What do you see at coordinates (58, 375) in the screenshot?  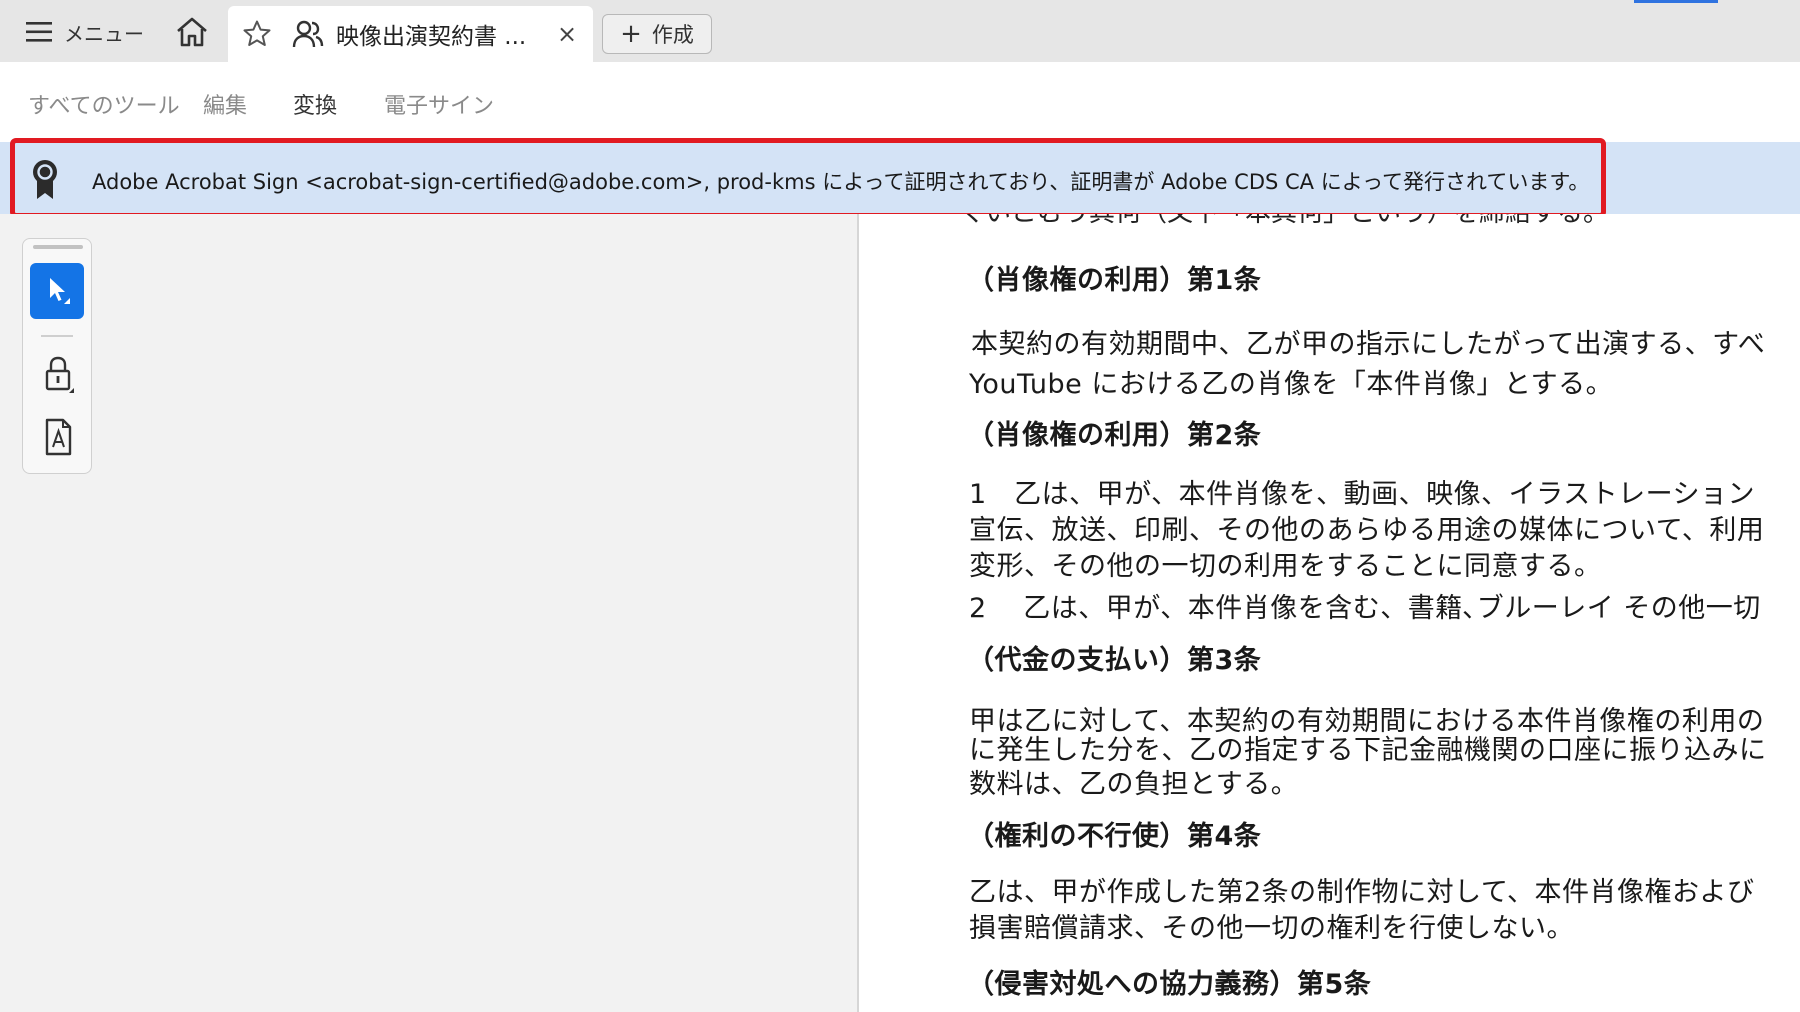 I see `lock-icon` at bounding box center [58, 375].